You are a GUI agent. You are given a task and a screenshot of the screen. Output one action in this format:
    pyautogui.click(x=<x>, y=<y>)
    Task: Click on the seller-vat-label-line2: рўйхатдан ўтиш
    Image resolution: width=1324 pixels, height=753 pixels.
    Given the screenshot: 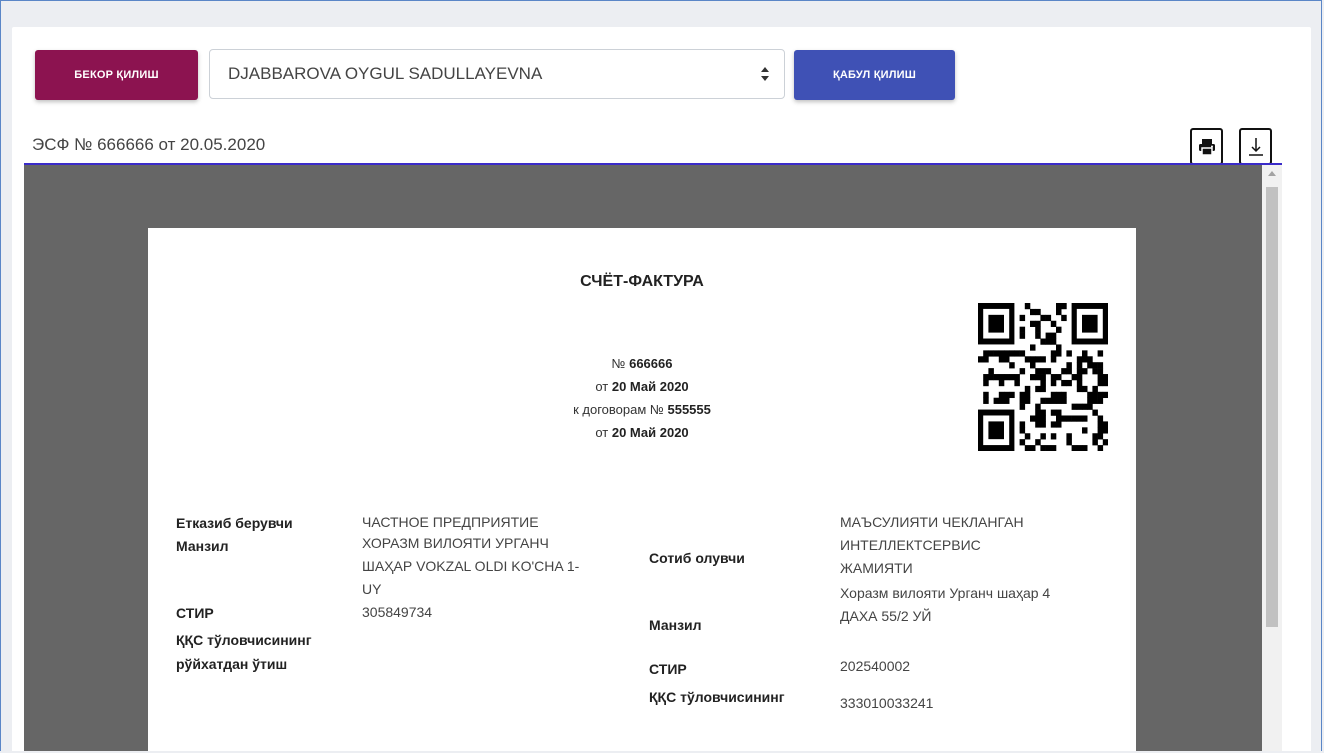 What is the action you would take?
    pyautogui.click(x=232, y=664)
    